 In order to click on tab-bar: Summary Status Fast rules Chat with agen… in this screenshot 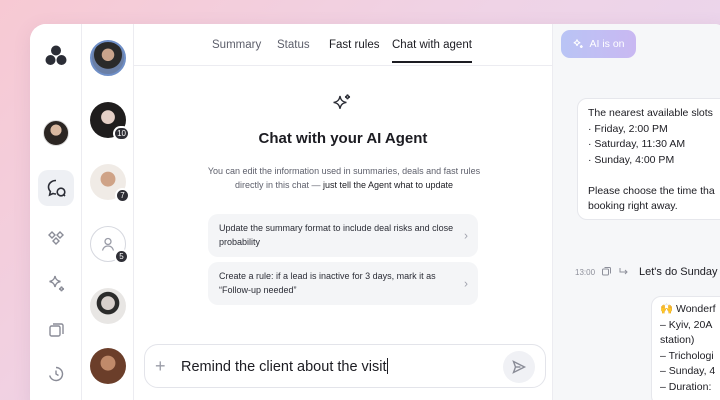, I will do `click(343, 45)`.